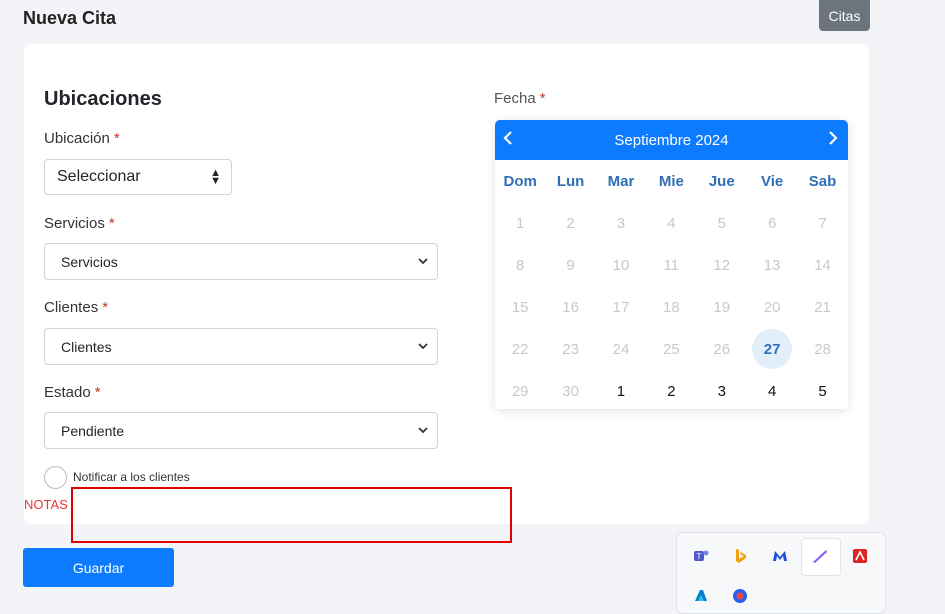  Describe the element at coordinates (621, 349) in the screenshot. I see `calendar-day: 24` at that location.